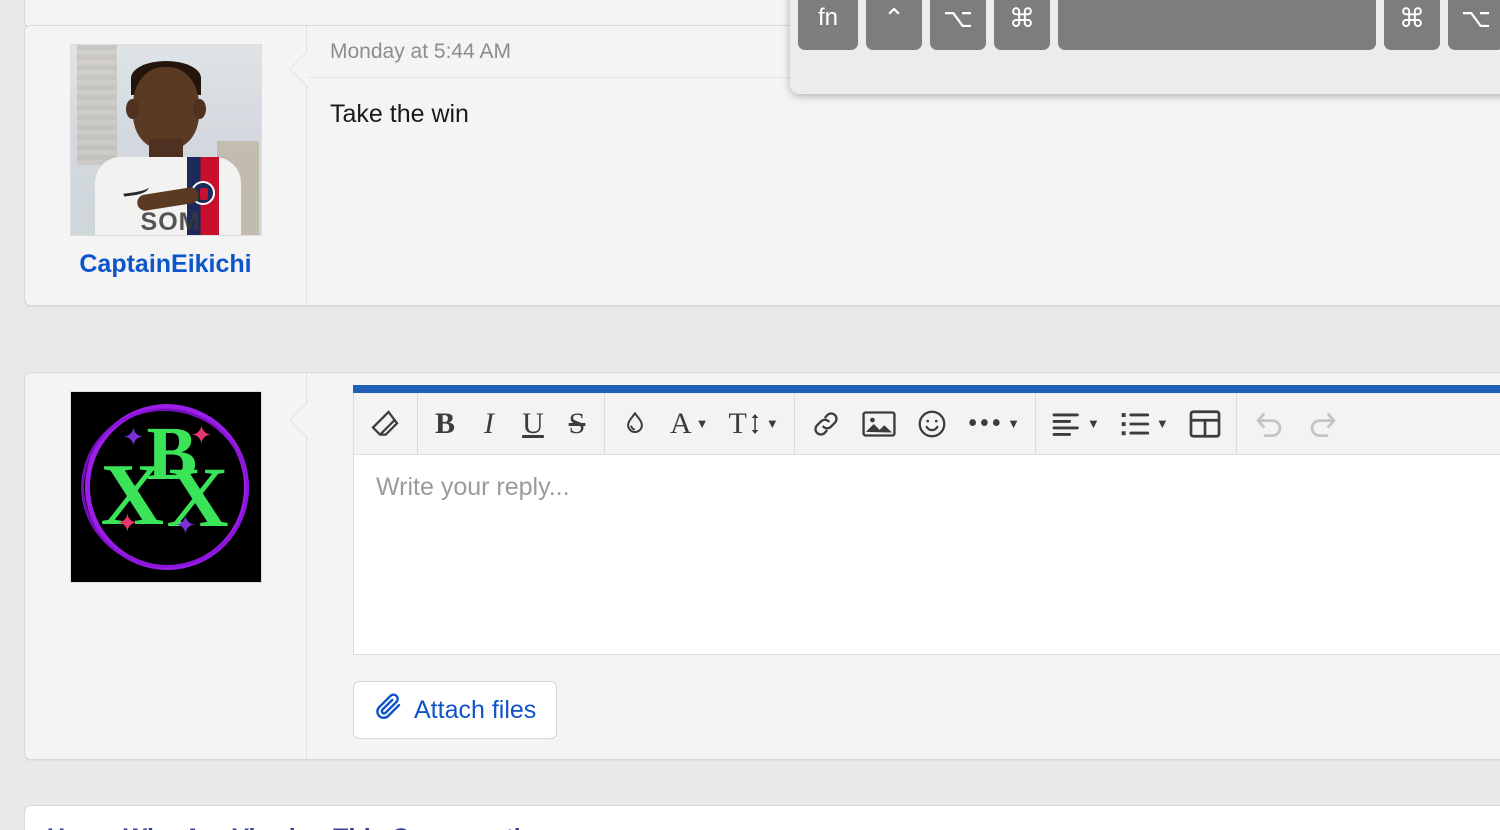  What do you see at coordinates (1022, 25) in the screenshot?
I see `key-command-left: ⌘` at bounding box center [1022, 25].